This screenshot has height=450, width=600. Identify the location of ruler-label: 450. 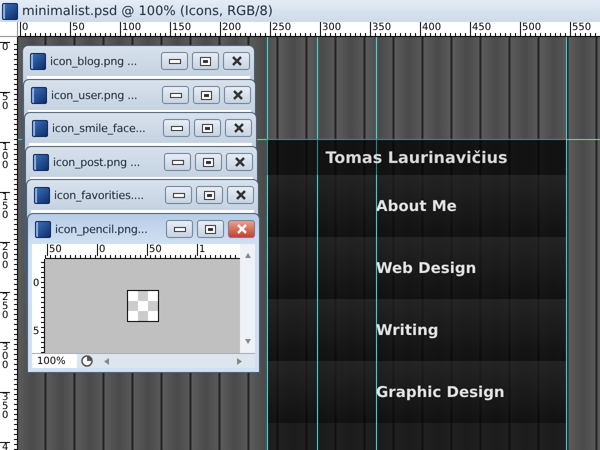
(495, 28).